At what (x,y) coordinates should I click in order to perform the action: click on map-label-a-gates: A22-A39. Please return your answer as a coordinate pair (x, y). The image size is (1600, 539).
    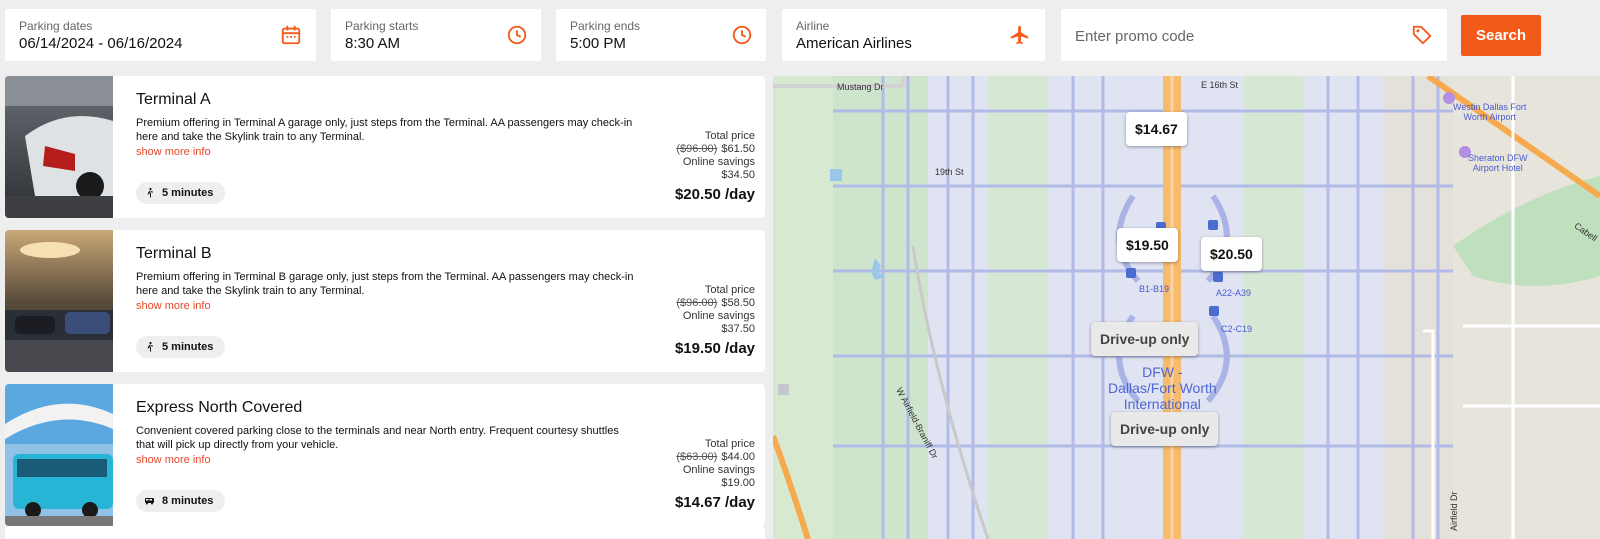
    Looking at the image, I should click on (1234, 293).